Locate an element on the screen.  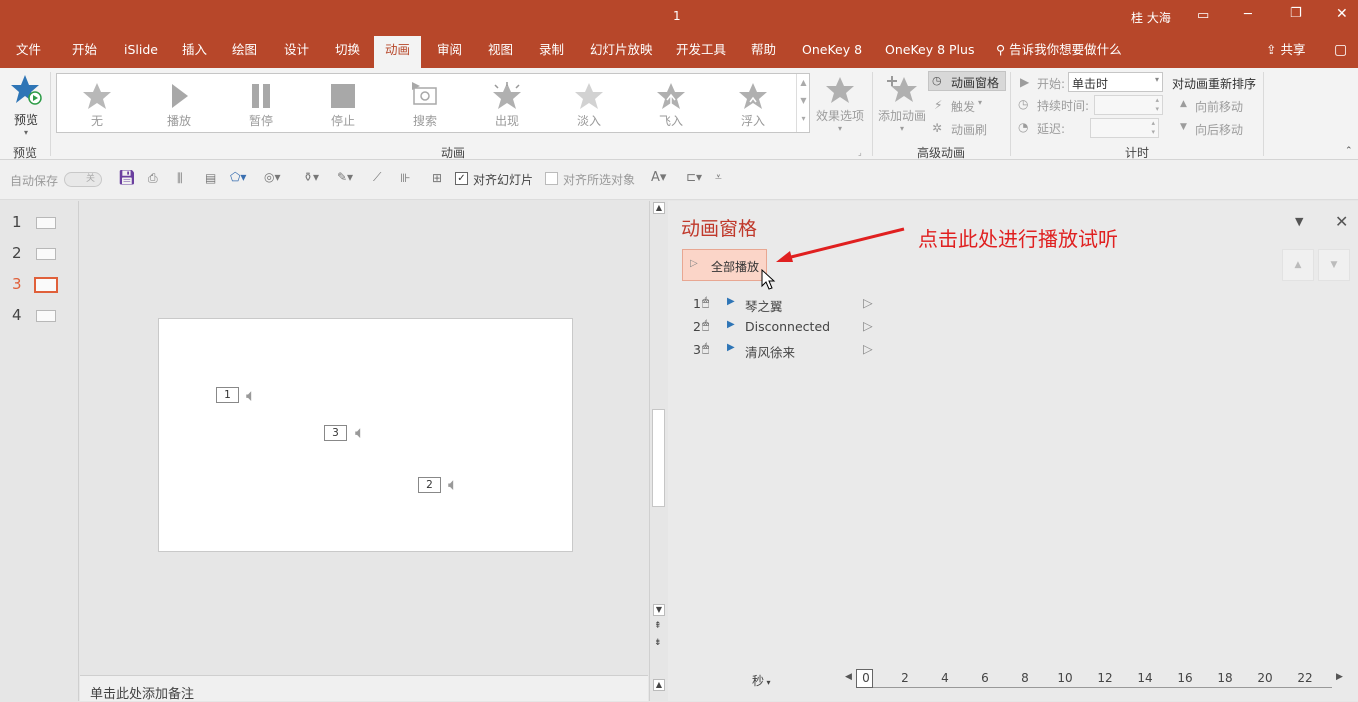
user-name: 桂 大海 is located at coordinates (1151, 17).